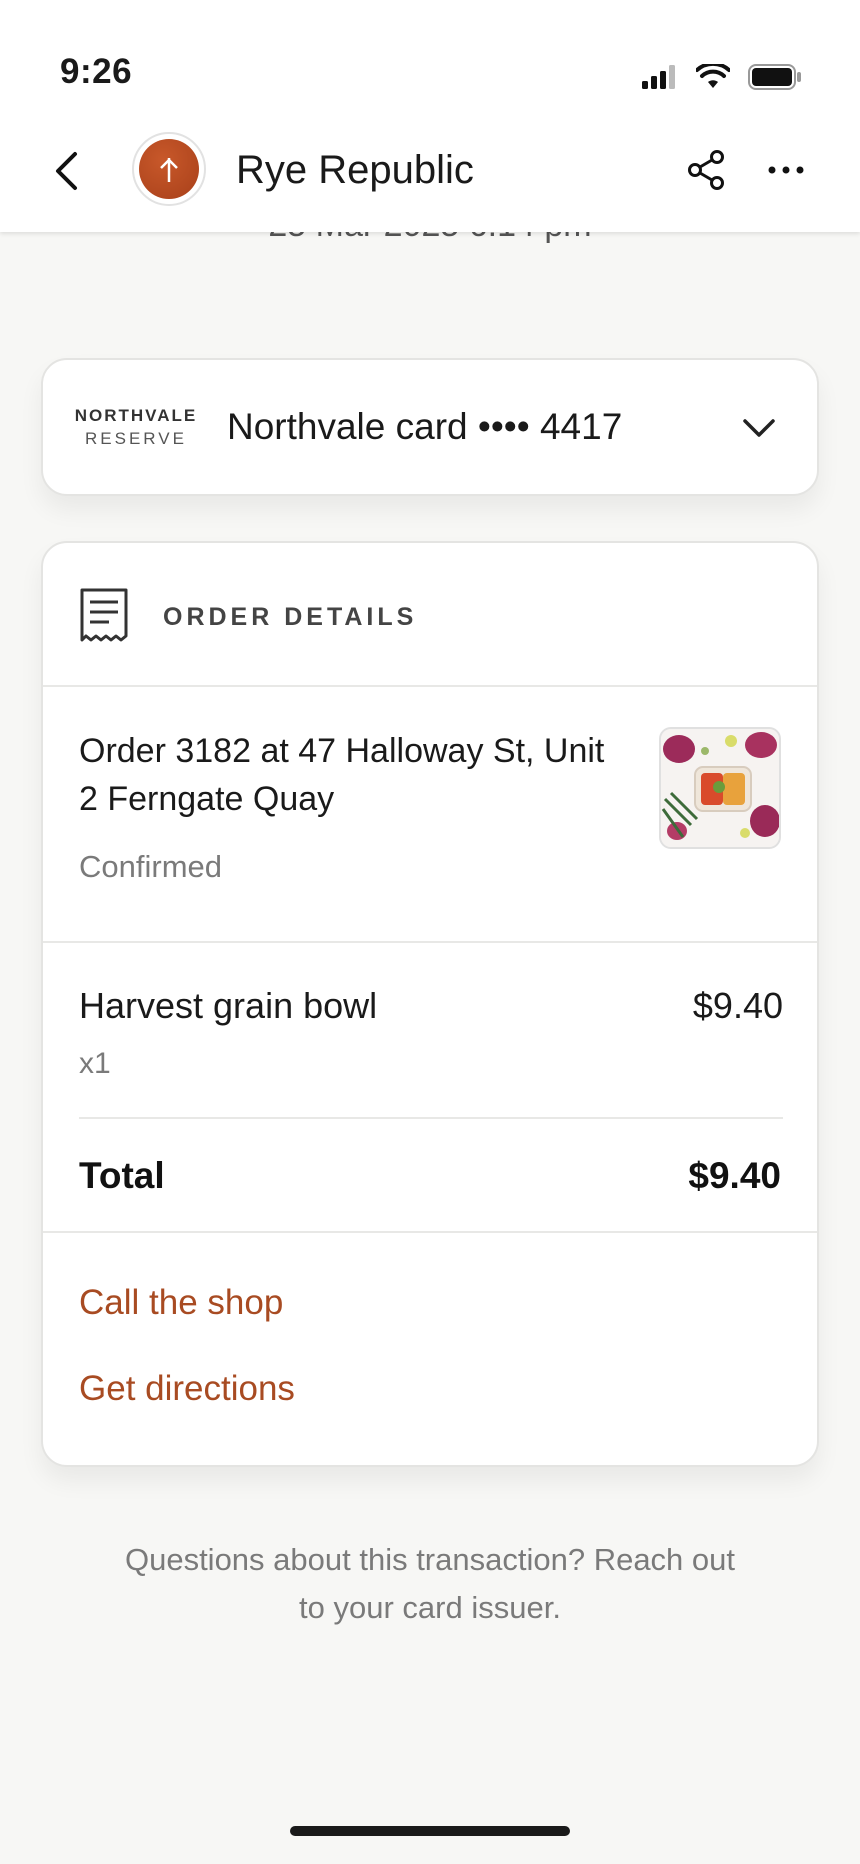 The image size is (860, 1864). Describe the element at coordinates (759, 428) in the screenshot. I see `chevron-down-icon` at that location.